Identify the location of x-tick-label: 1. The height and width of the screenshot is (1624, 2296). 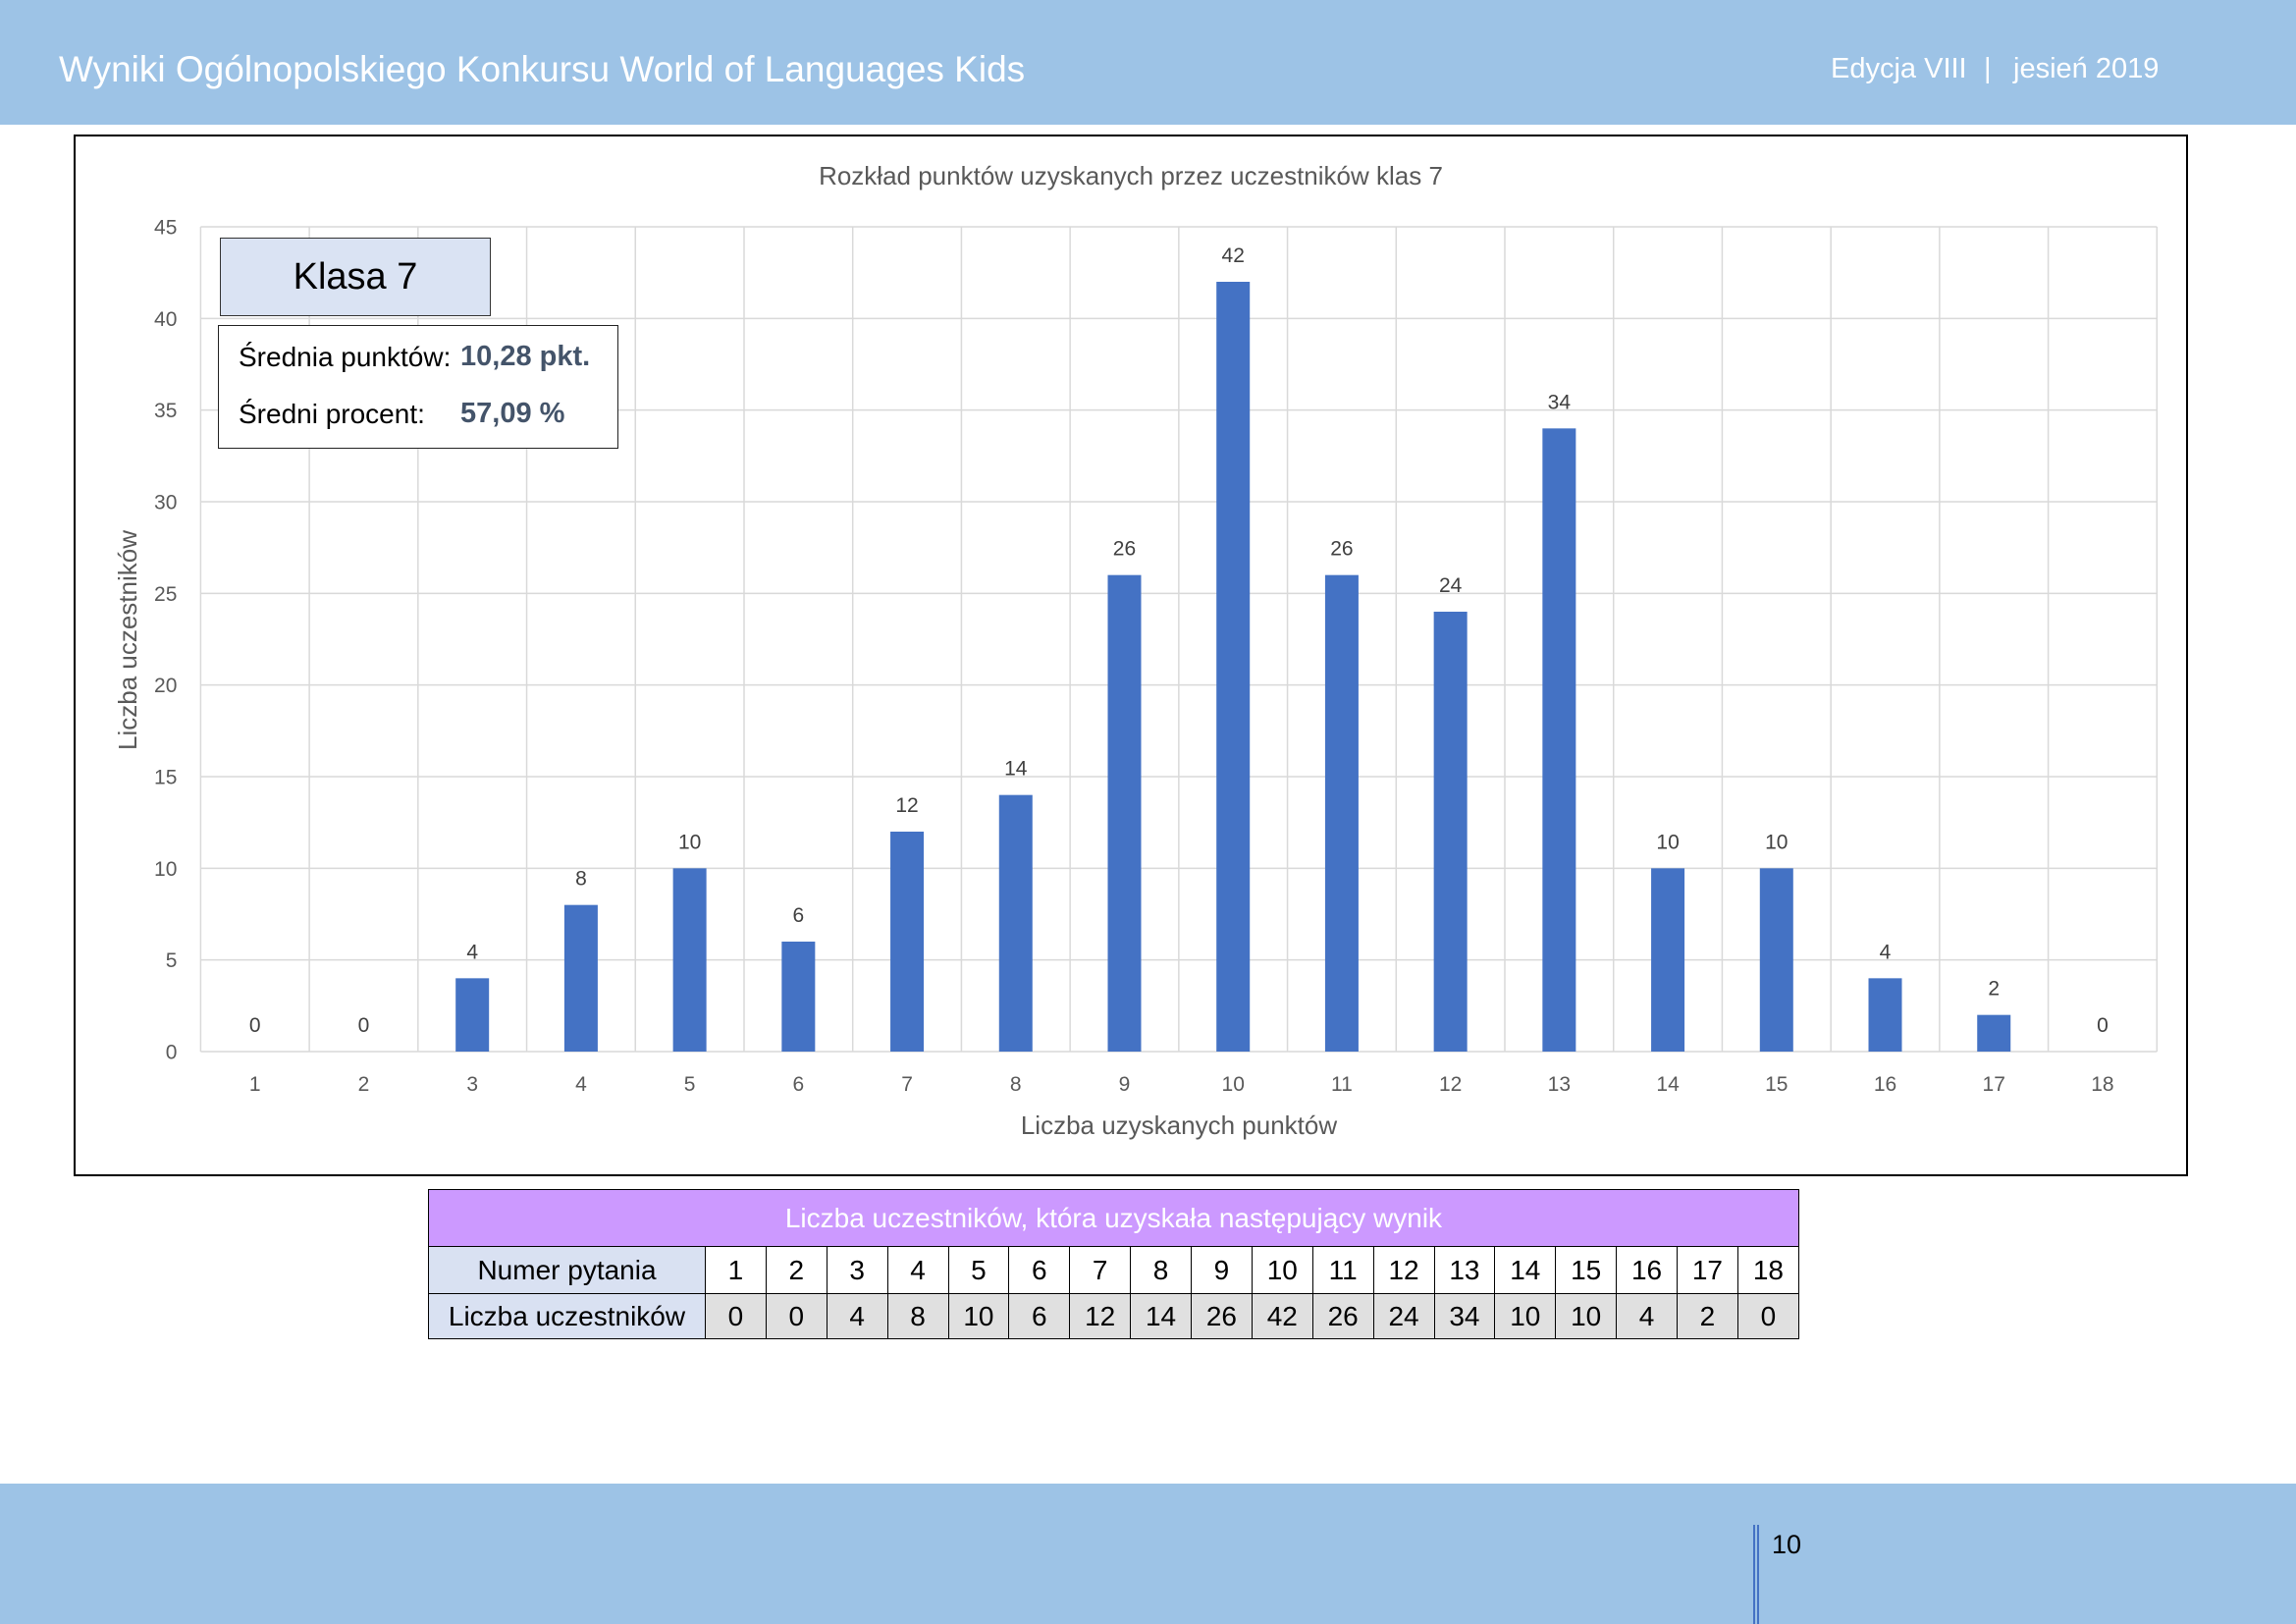
(255, 1084).